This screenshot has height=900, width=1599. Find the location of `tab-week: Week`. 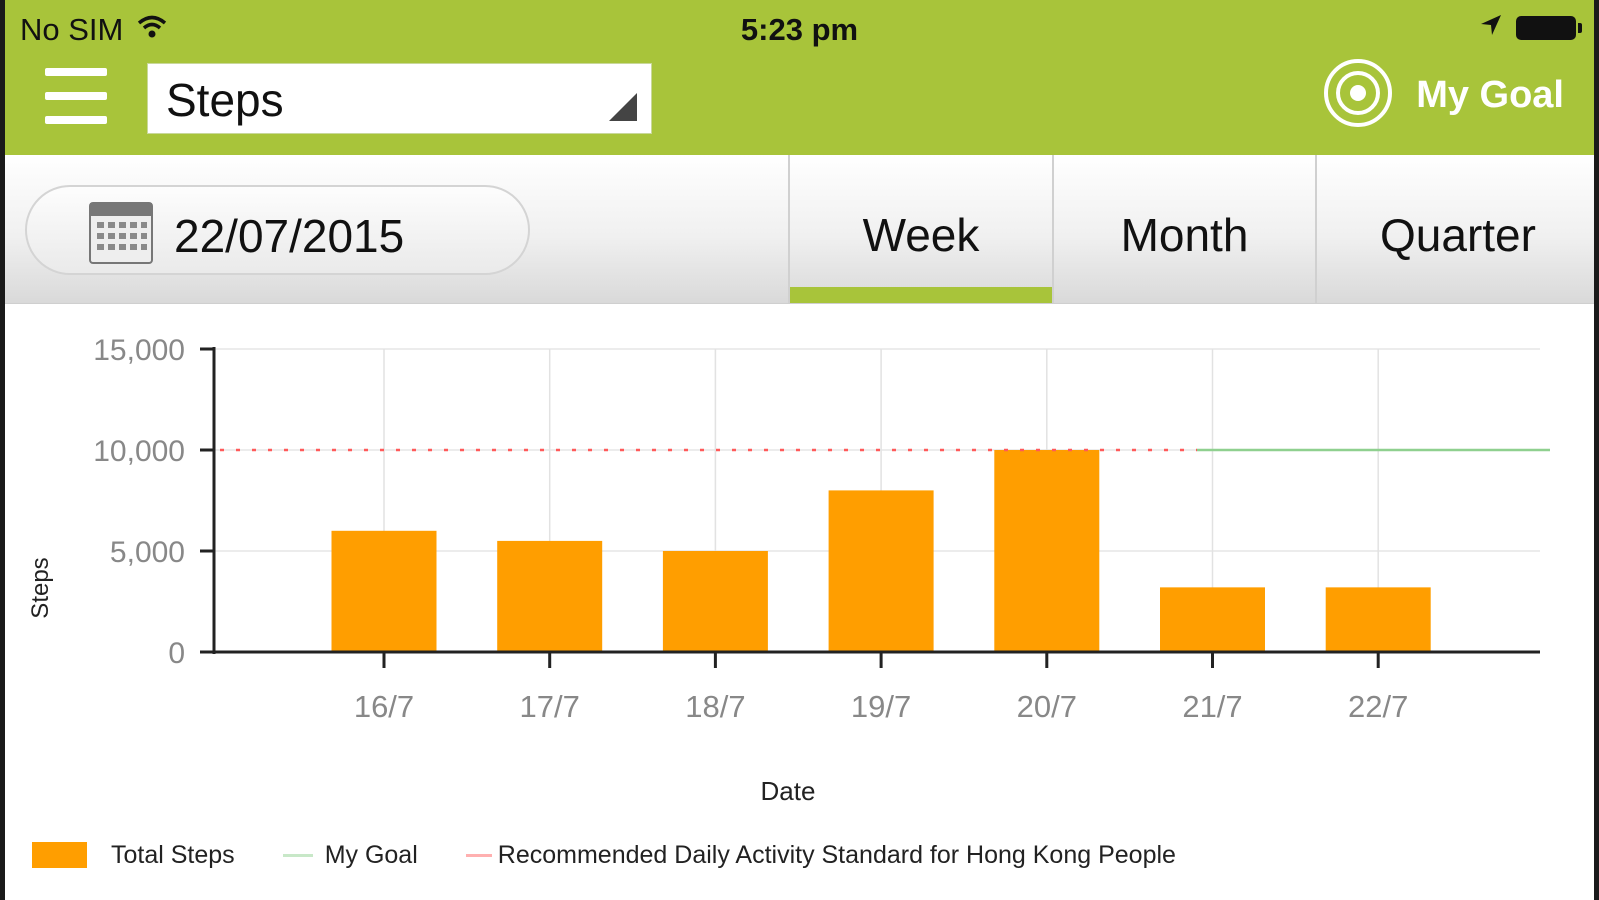

tab-week: Week is located at coordinates (920, 229).